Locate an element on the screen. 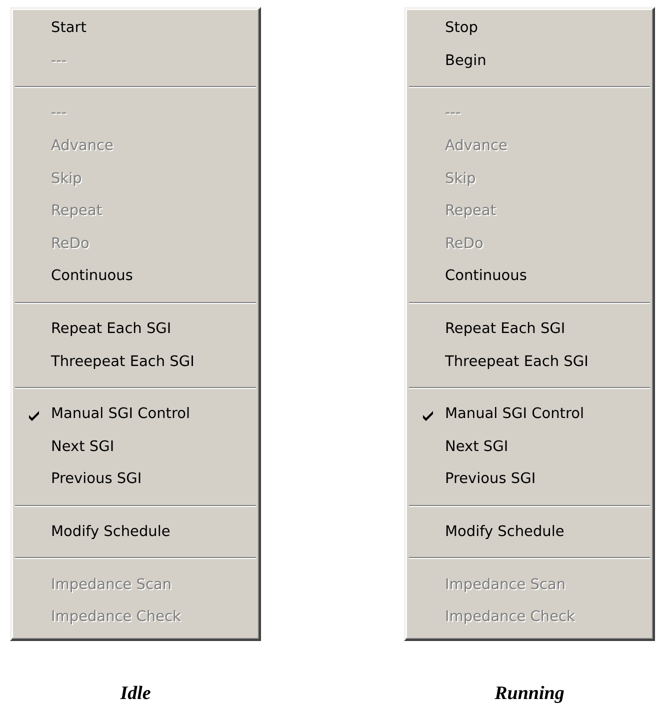 The width and height of the screenshot is (669, 717). menu-item: Begin is located at coordinates (529, 61).